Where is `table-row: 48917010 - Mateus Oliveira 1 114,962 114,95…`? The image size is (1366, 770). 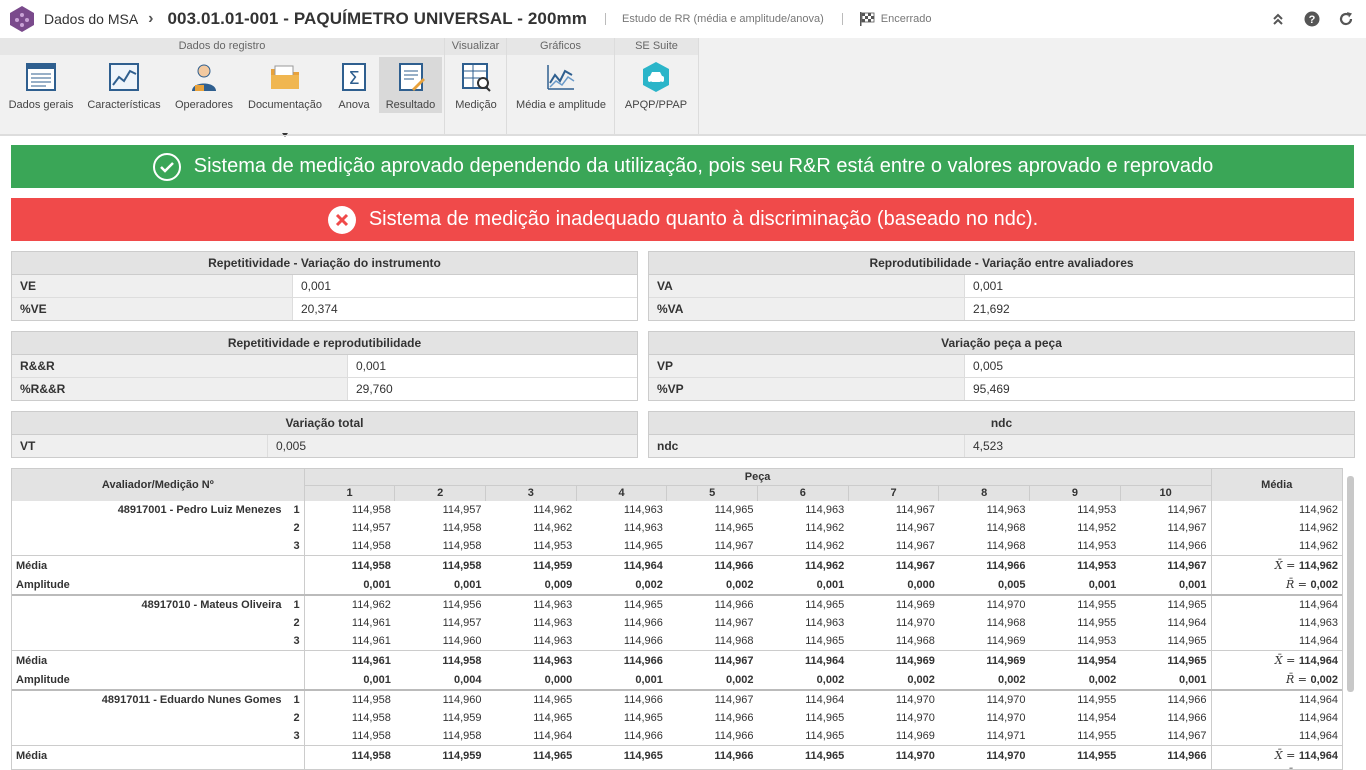 table-row: 48917010 - Mateus Oliveira 1 114,962 114,95… is located at coordinates (677, 604).